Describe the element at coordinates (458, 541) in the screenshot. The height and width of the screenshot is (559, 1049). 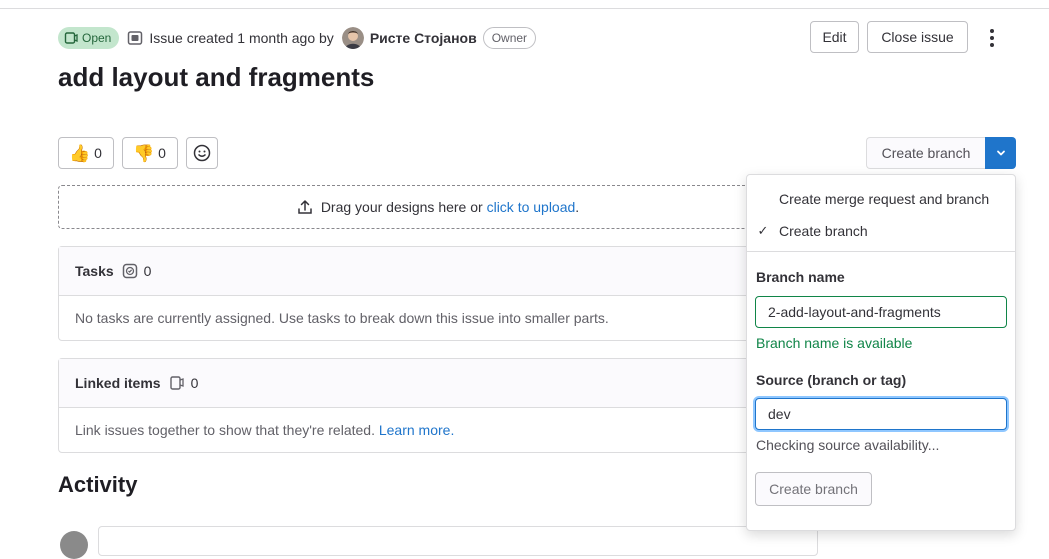
I see `comment-box` at that location.